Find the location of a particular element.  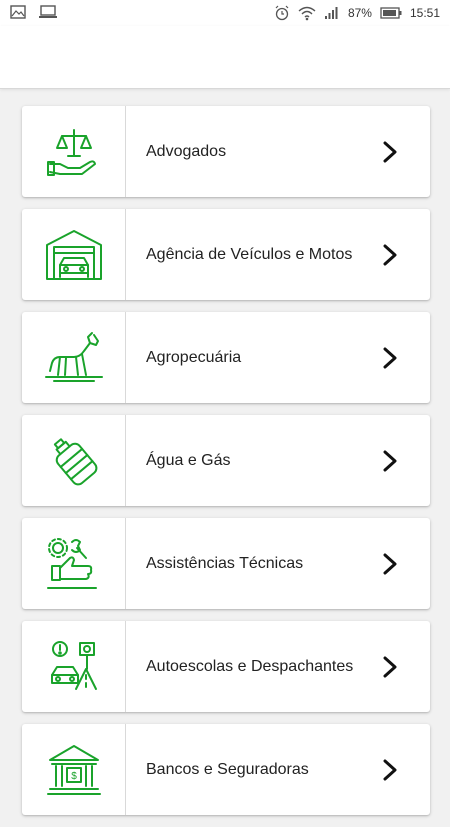

category-label: Água e Gás is located at coordinates (188, 460).